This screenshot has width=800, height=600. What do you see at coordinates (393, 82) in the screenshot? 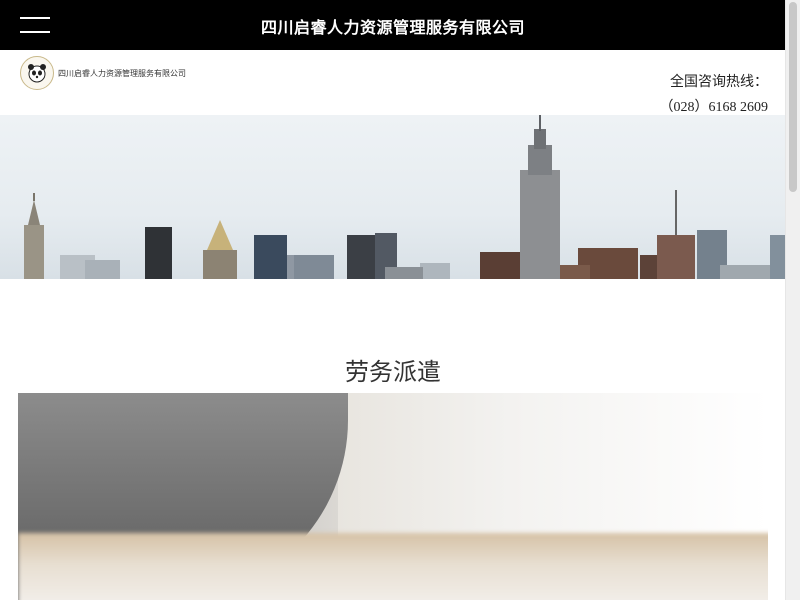
I see `header: 四川启睿人力资源管理服务有限公司 全国咨询热线： （028）6168 2609` at bounding box center [393, 82].